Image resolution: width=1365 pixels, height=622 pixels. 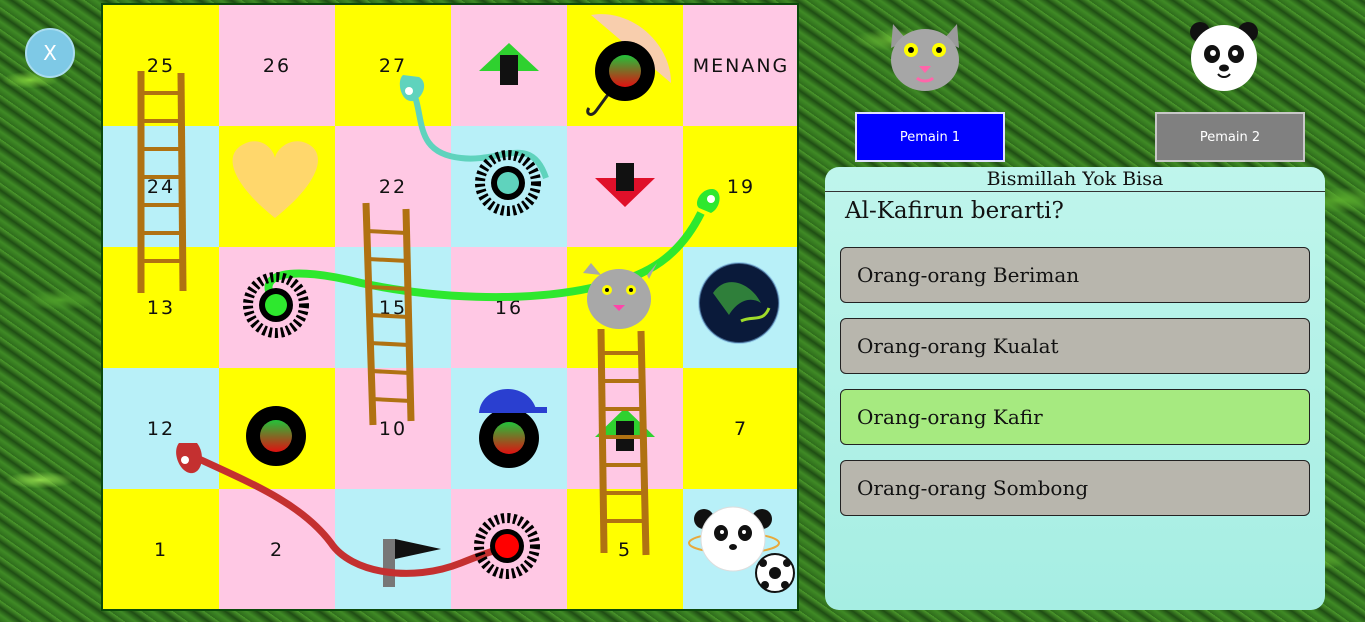 What do you see at coordinates (393, 65) in the screenshot?
I see `board-cell: 27` at bounding box center [393, 65].